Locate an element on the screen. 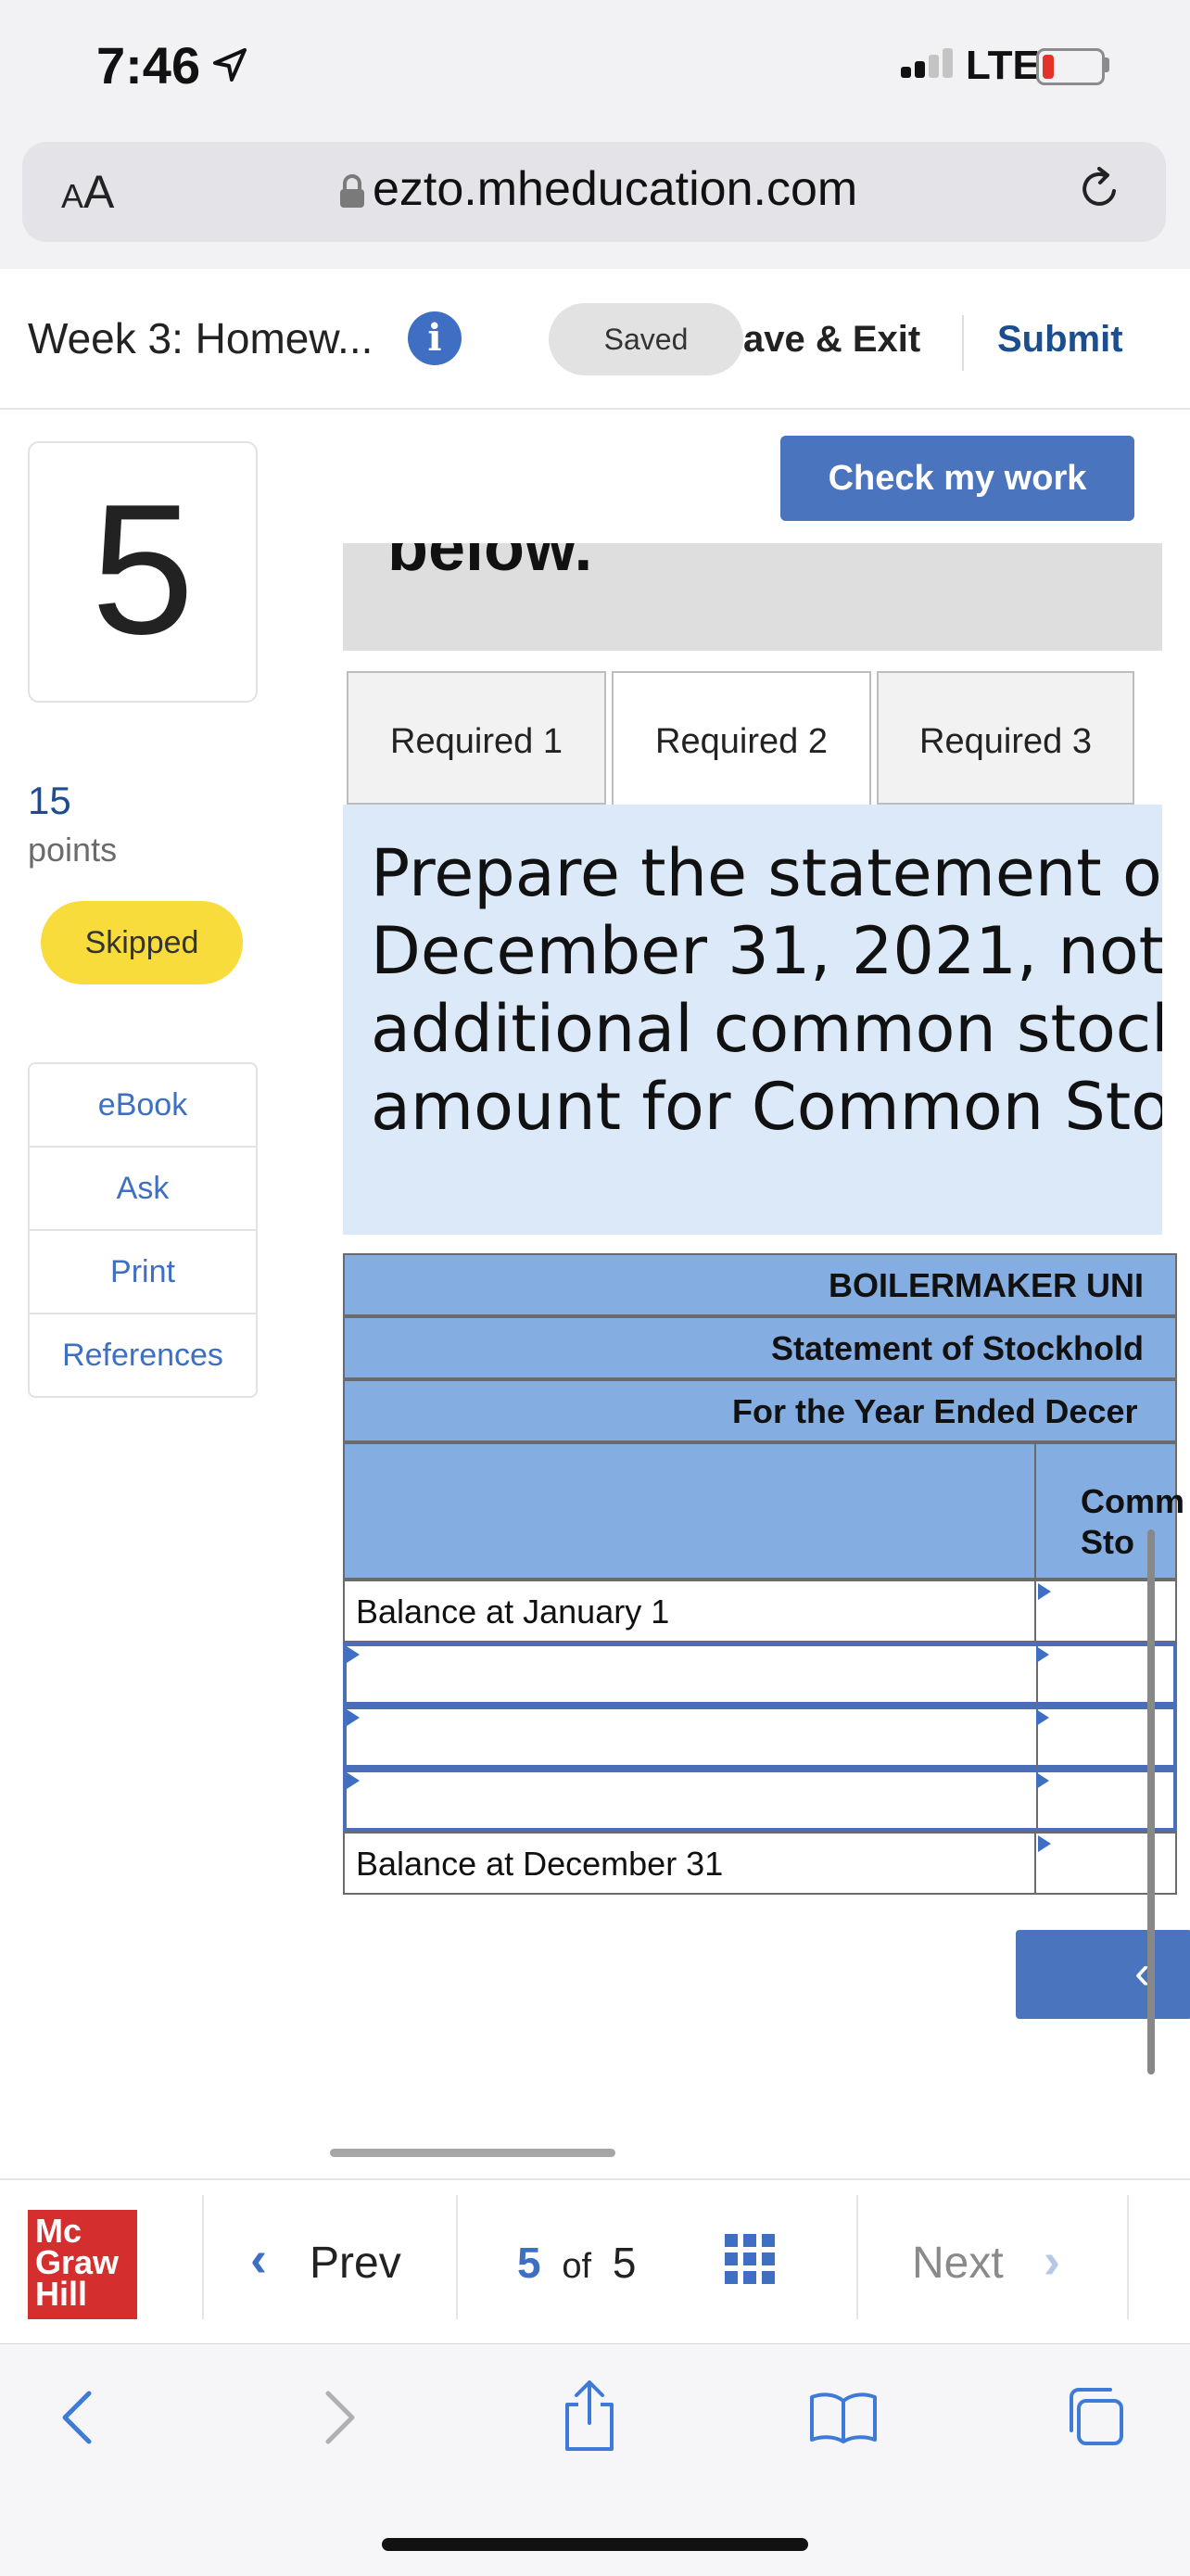 The height and width of the screenshot is (2576, 1190). text-size-button: AA is located at coordinates (87, 192).